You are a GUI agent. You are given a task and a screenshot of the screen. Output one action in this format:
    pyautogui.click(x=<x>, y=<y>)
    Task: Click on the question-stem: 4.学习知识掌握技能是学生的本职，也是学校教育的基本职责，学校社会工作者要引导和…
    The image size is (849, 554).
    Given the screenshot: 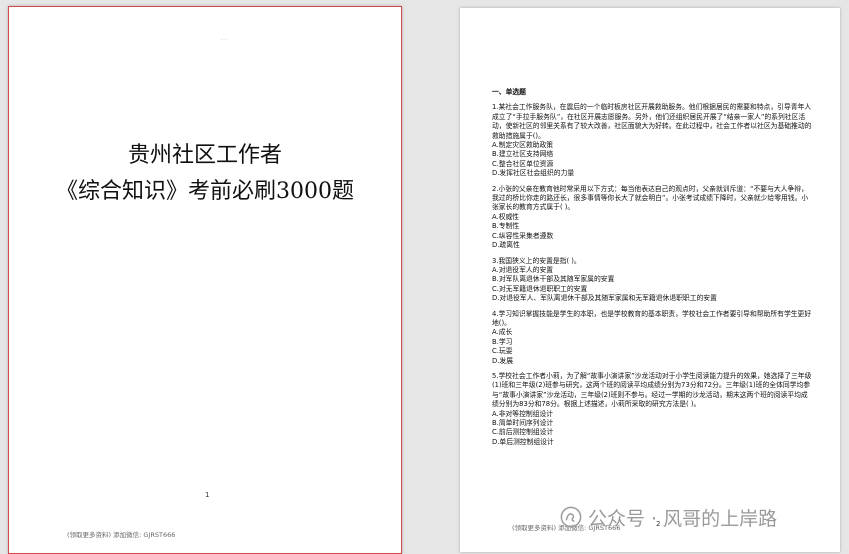 What is the action you would take?
    pyautogui.click(x=652, y=318)
    